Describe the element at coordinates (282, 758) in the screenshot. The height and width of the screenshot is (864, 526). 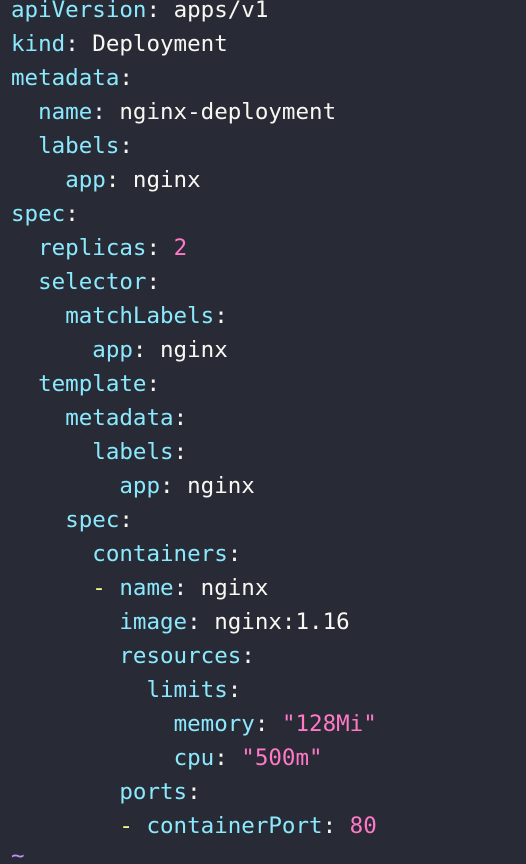
I see `yaml-value: "500m"` at that location.